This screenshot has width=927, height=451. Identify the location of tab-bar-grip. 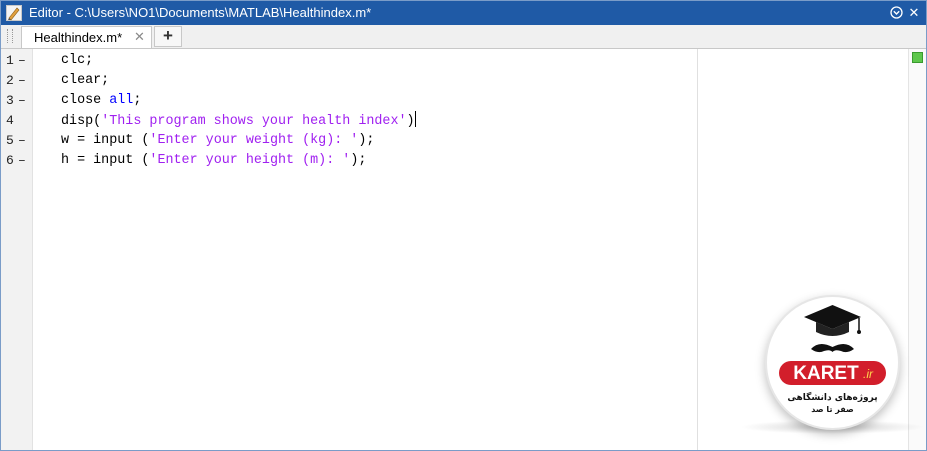
(10, 36).